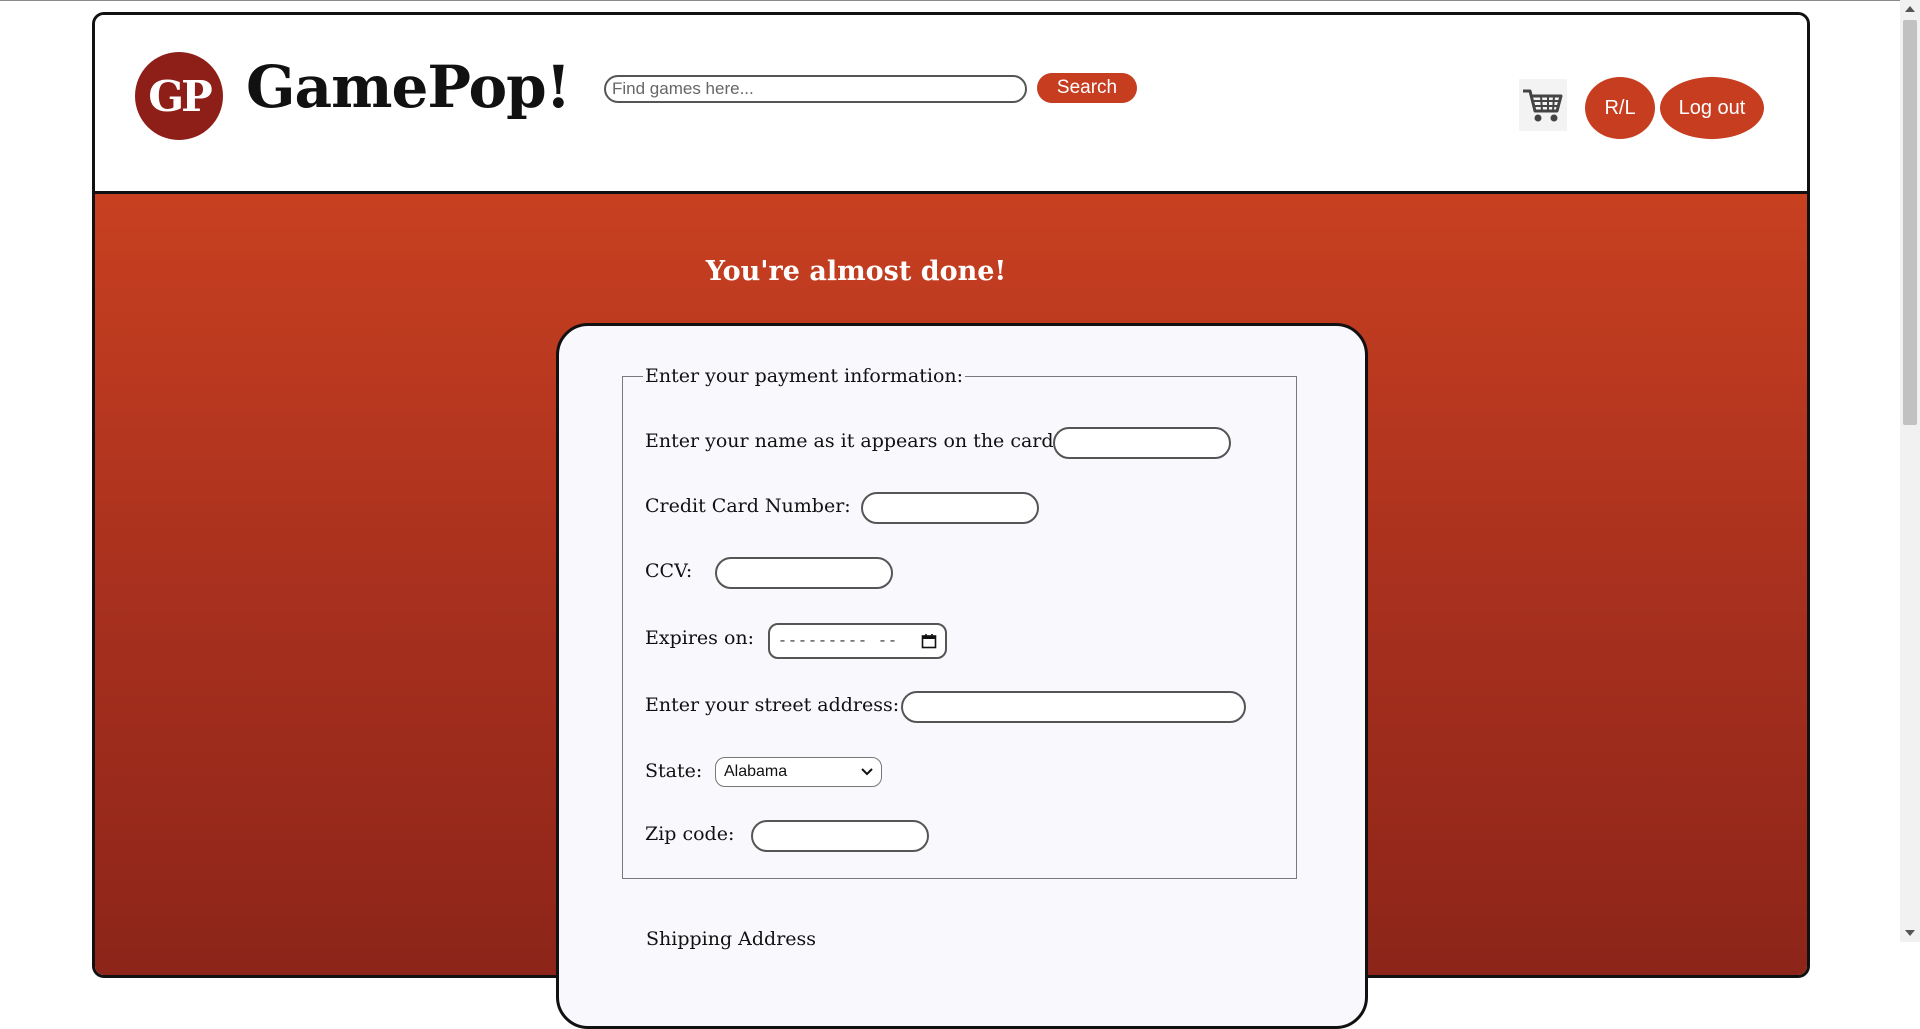 Image resolution: width=1920 pixels, height=1029 pixels. I want to click on street-input, so click(1073, 707).